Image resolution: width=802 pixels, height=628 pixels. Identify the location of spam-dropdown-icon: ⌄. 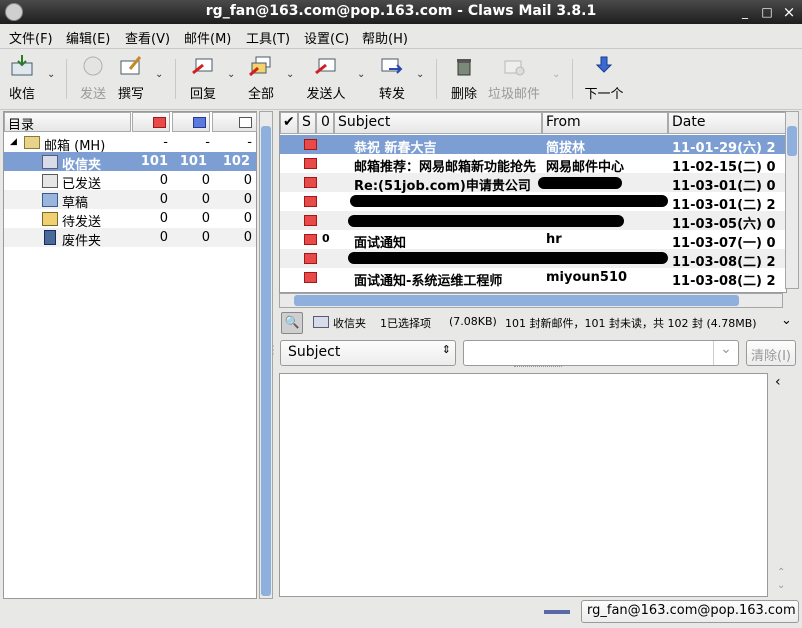
(556, 74).